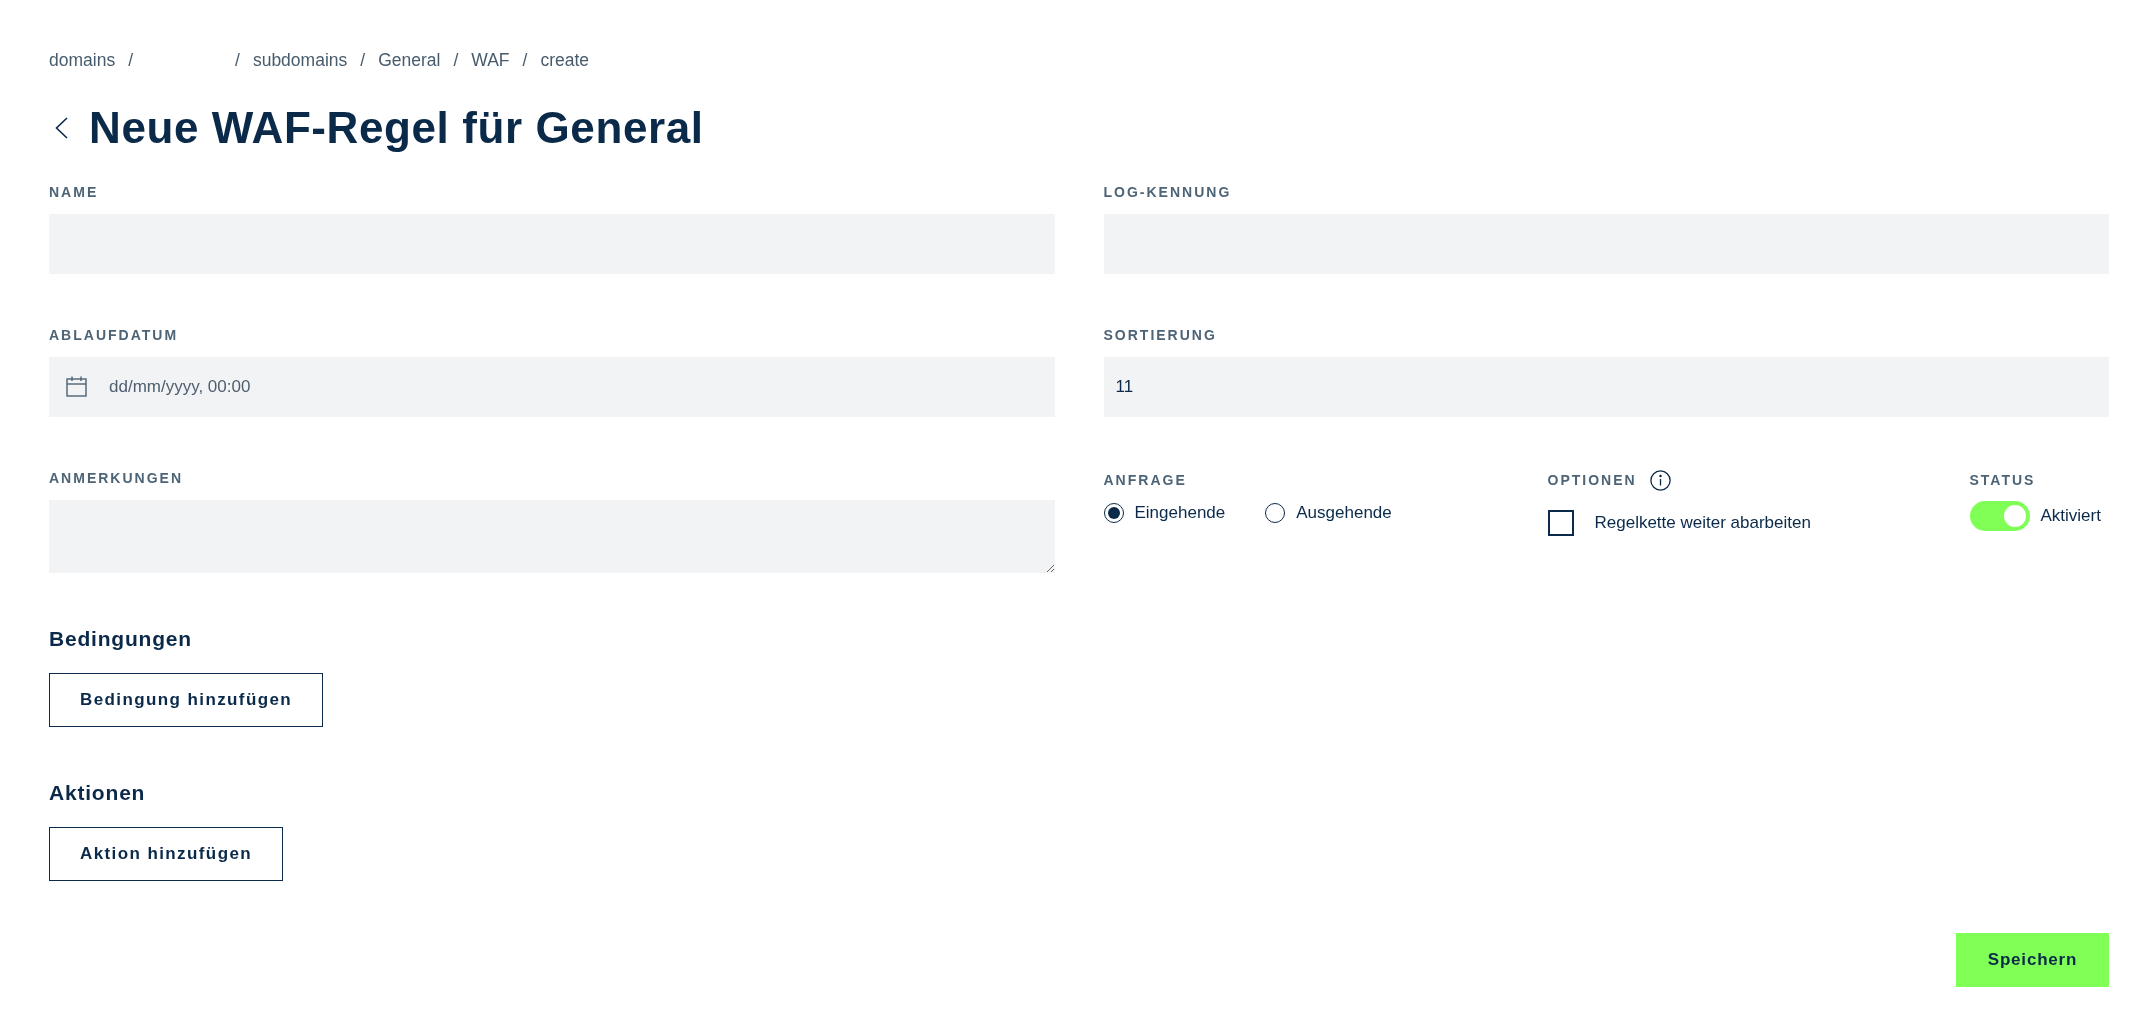  Describe the element at coordinates (1168, 192) in the screenshot. I see `field-label: LOG-KENNUNG` at that location.